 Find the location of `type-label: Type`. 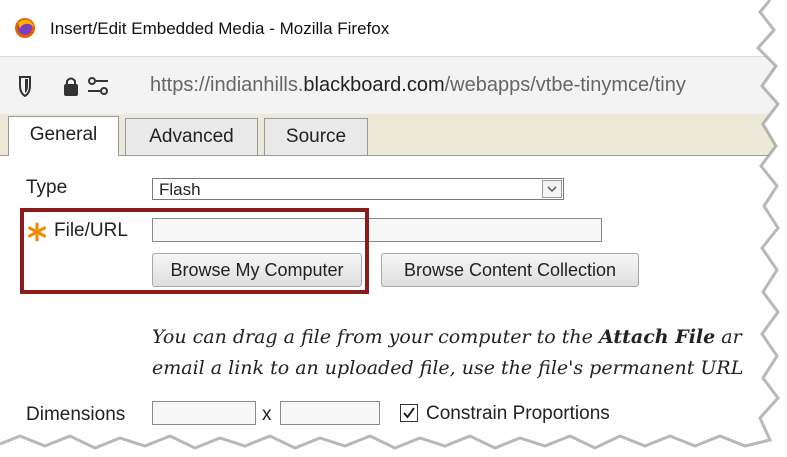

type-label: Type is located at coordinates (47, 187).